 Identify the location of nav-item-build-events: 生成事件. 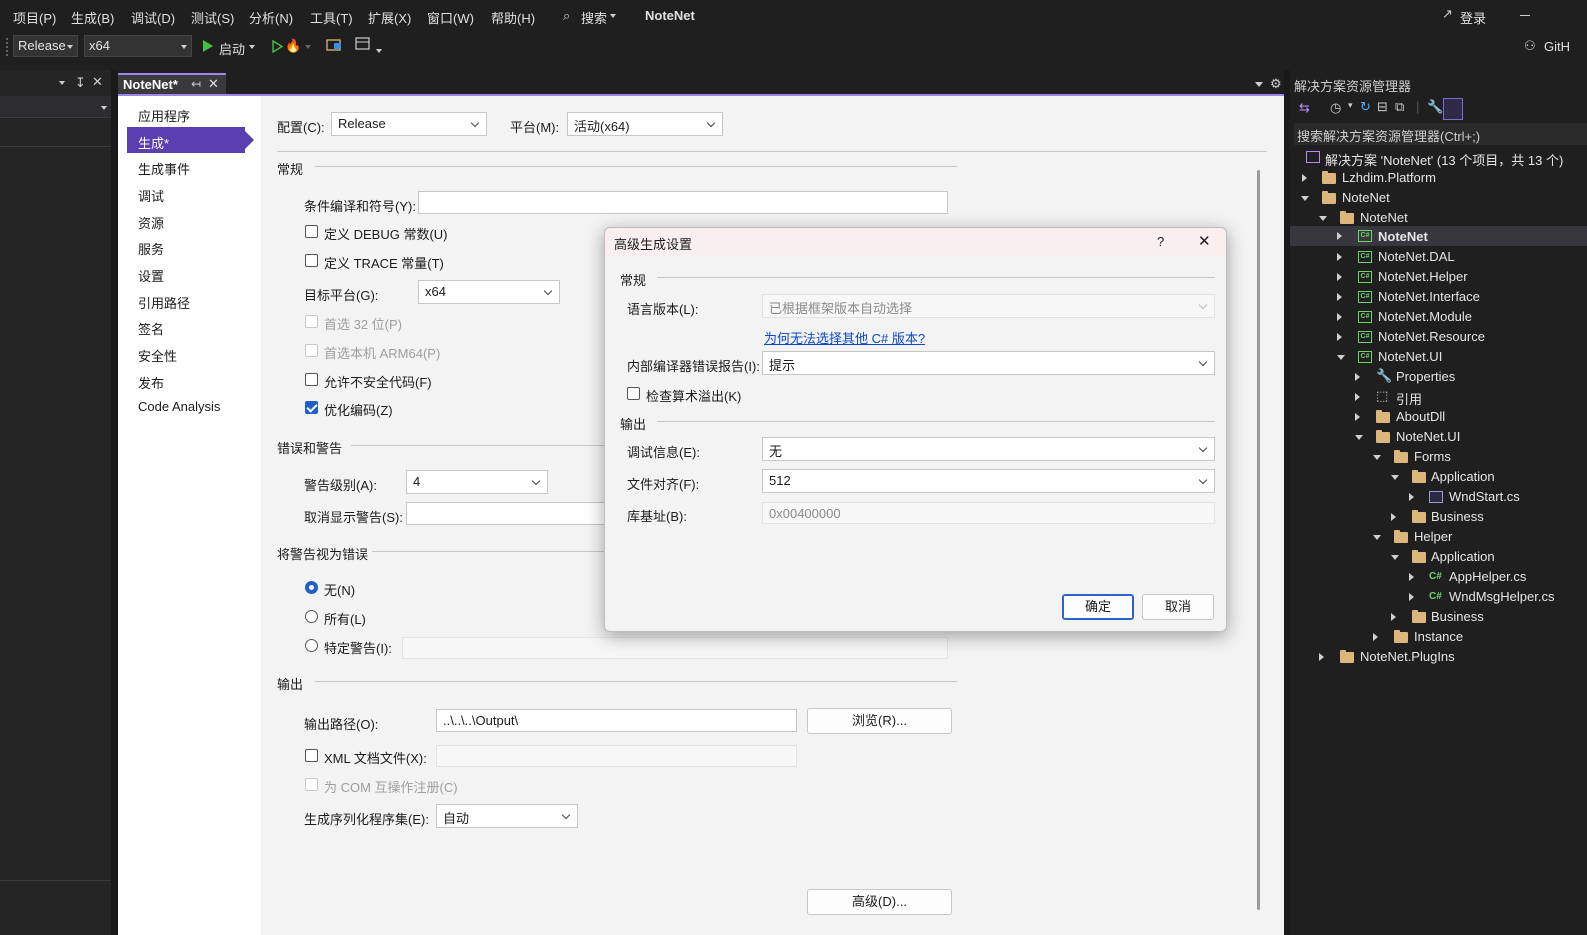
(164, 168).